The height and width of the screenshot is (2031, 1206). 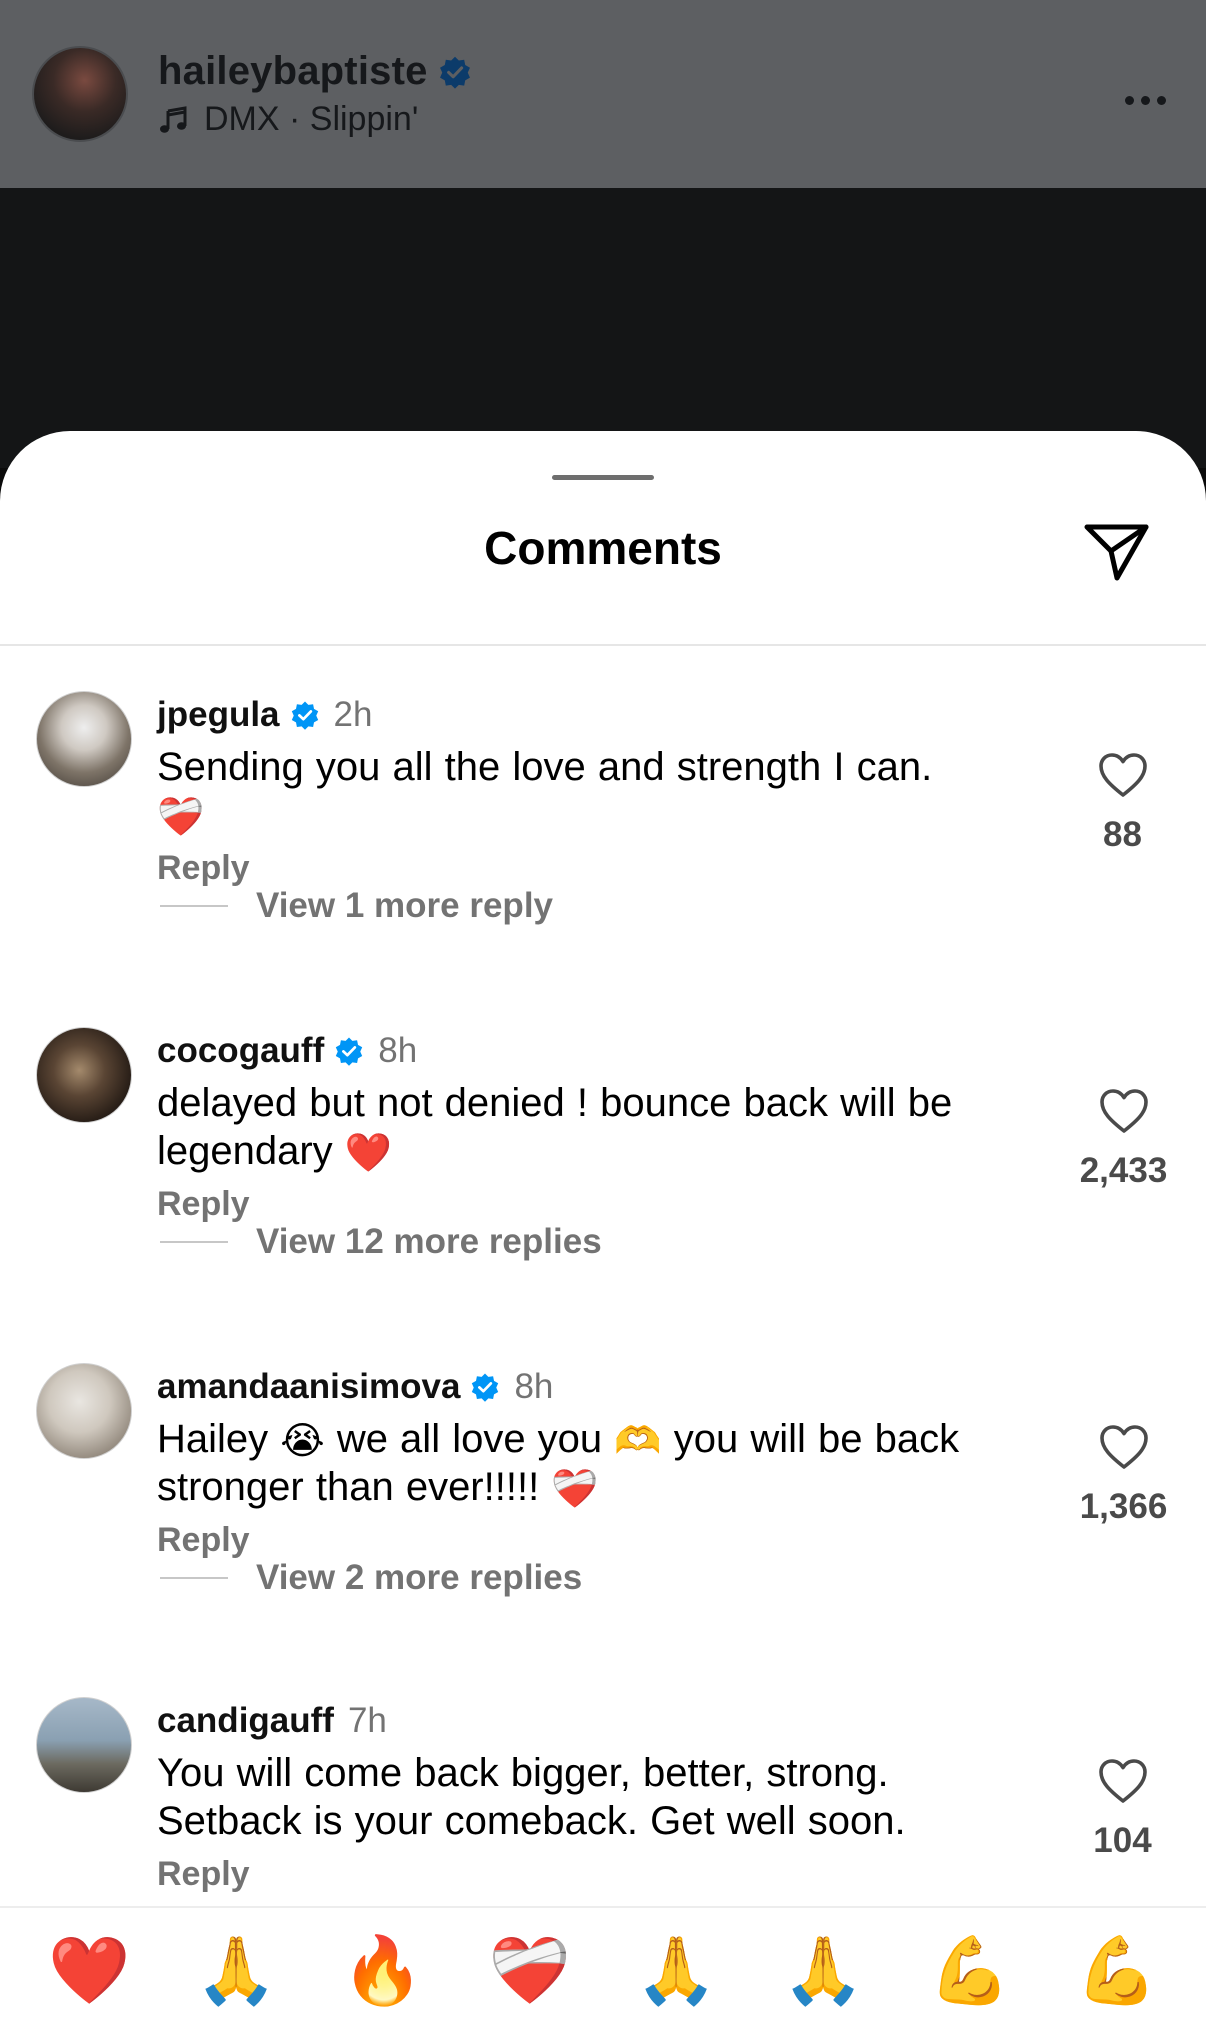 I want to click on comment-header: amandaanisimova 8h, so click(x=607, y=1387).